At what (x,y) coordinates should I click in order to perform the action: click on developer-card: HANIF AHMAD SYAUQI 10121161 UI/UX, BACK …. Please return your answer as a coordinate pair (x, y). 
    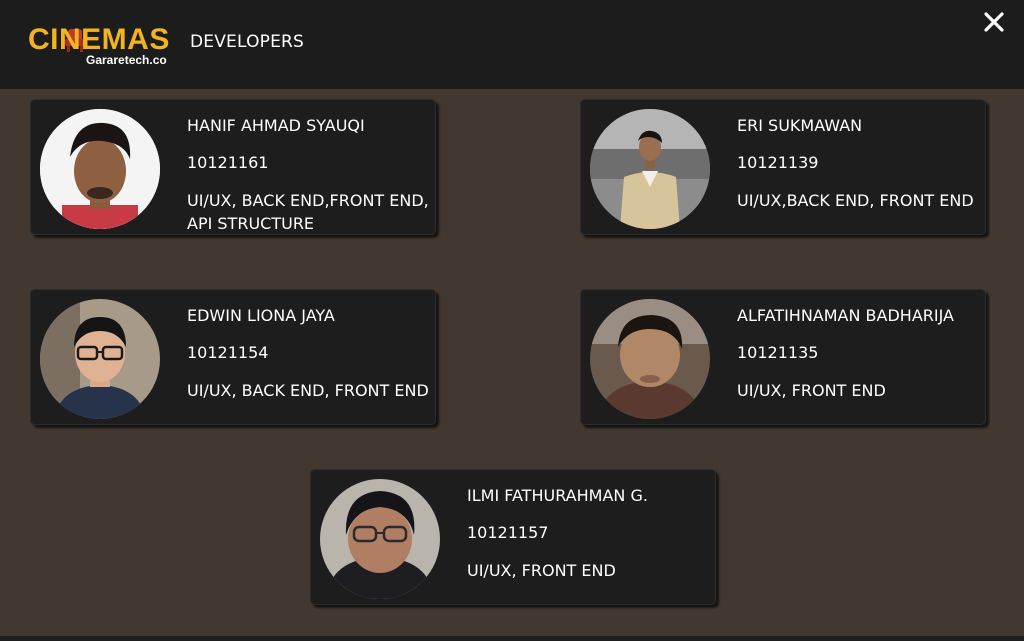
    Looking at the image, I should click on (233, 167).